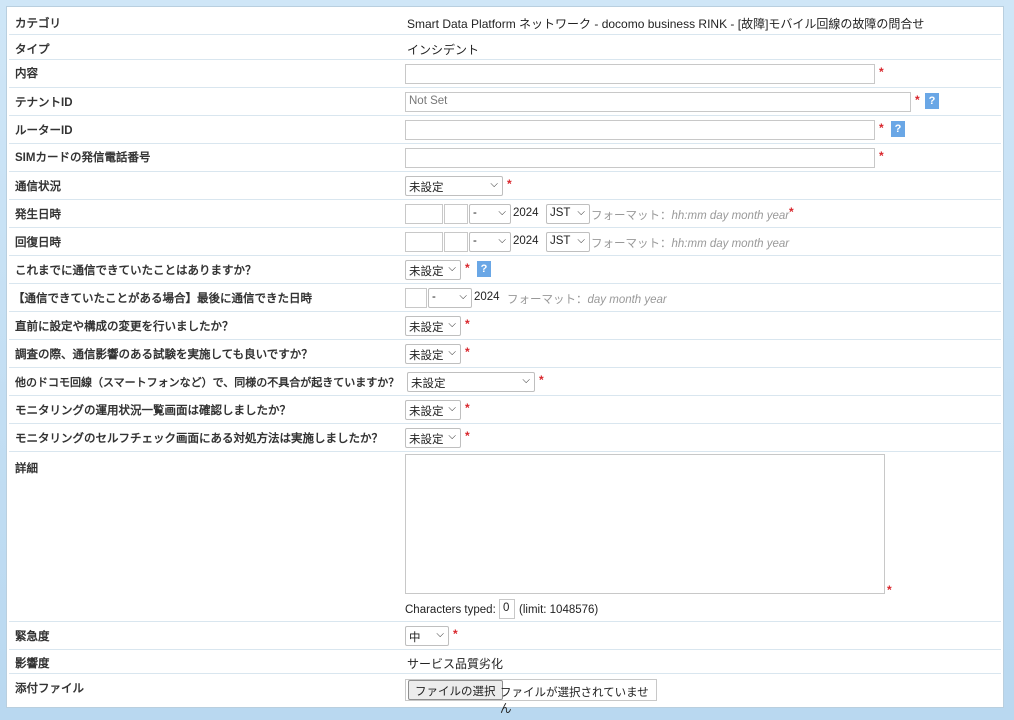 This screenshot has height=720, width=1014. I want to click on last-connected-year: 2024, so click(487, 297).